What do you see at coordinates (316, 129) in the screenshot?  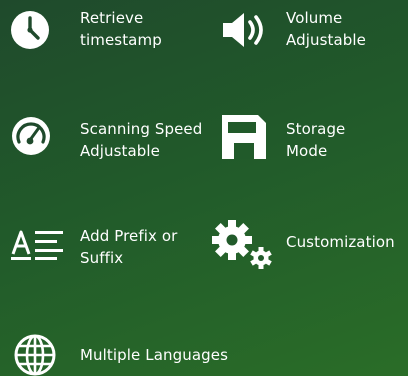 I see `feature-label-line: Storage` at bounding box center [316, 129].